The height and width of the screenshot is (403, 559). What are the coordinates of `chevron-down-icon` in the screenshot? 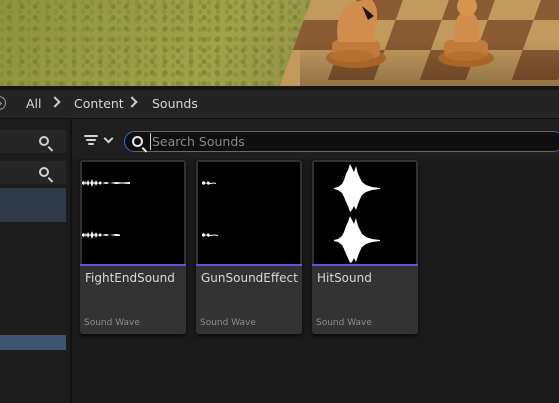 It's located at (108, 138).